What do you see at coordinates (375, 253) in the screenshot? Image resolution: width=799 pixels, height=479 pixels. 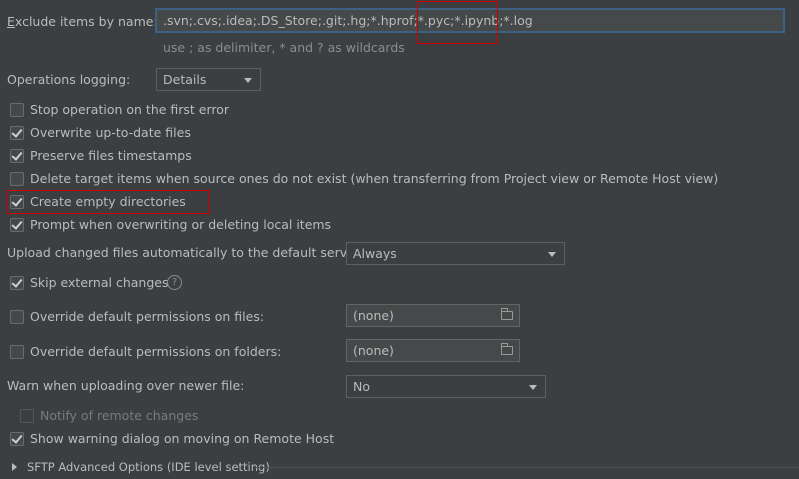 I see `upload-select-value: Always` at bounding box center [375, 253].